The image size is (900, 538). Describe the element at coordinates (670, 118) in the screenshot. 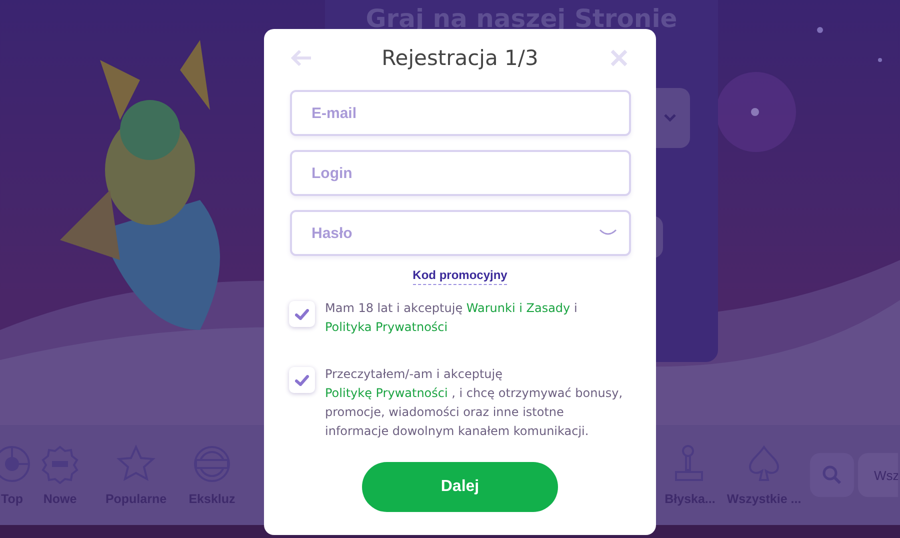

I see `chevron-down-icon` at that location.